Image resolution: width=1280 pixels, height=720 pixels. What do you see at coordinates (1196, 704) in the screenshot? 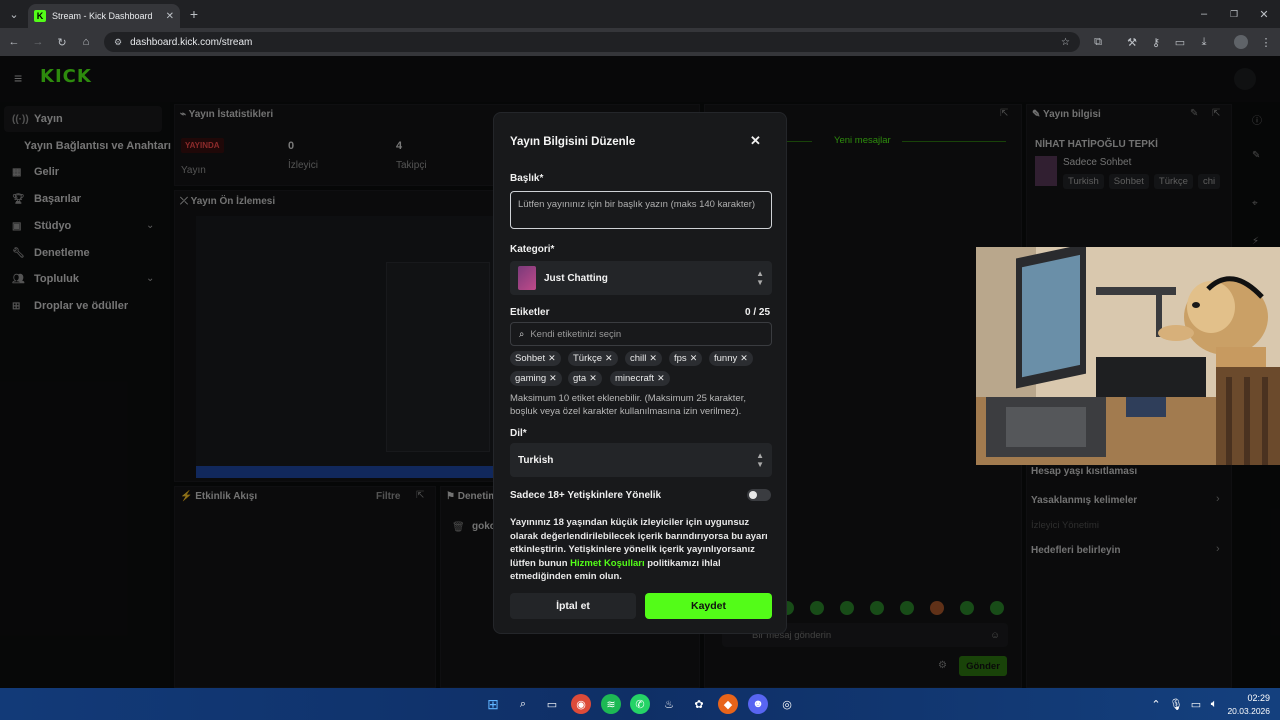
I see `network-icon: ▭` at bounding box center [1196, 704].